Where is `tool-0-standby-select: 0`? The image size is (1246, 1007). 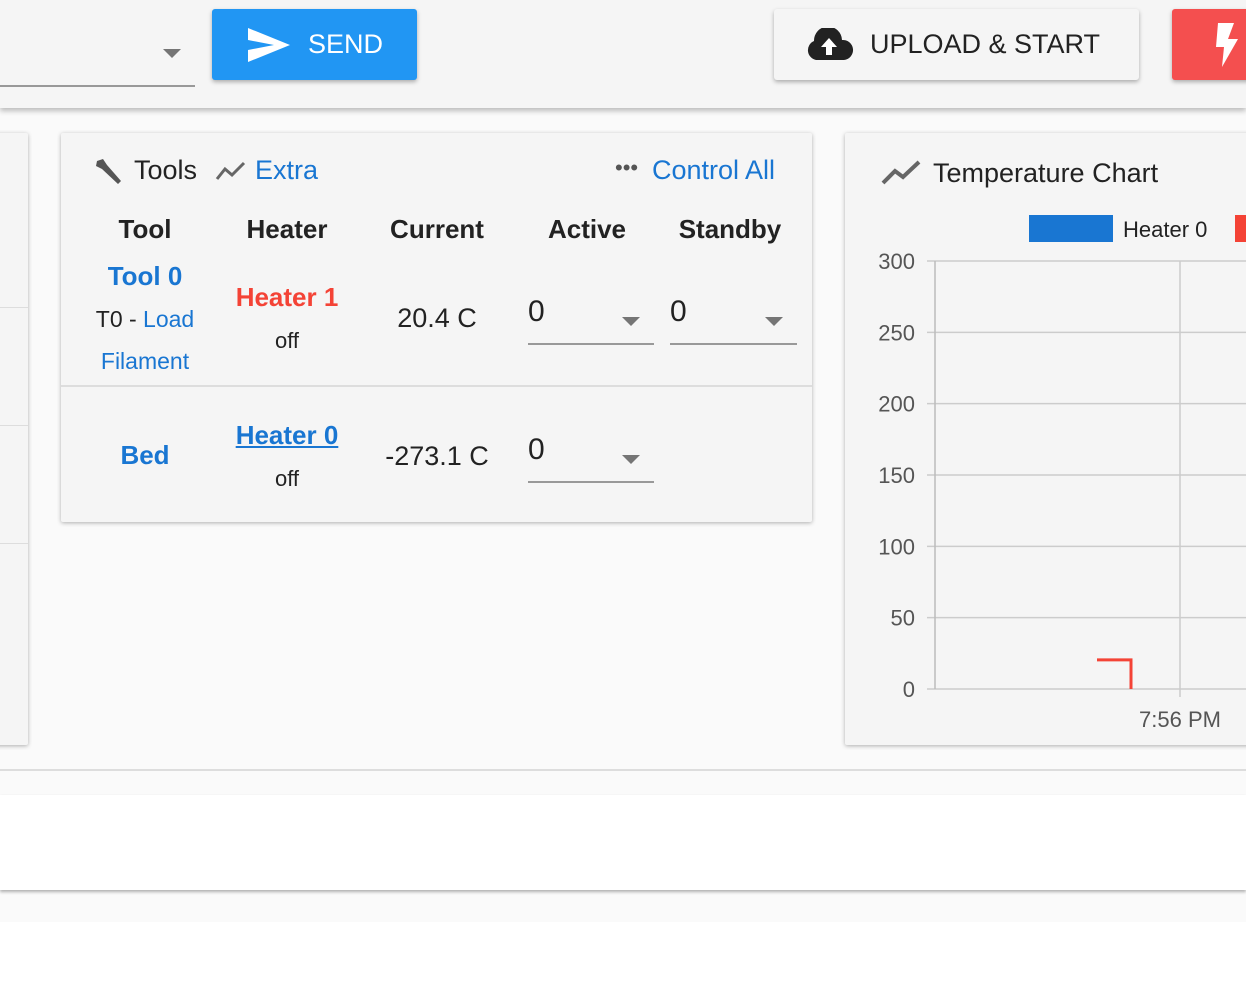
tool-0-standby-select: 0 is located at coordinates (733, 320).